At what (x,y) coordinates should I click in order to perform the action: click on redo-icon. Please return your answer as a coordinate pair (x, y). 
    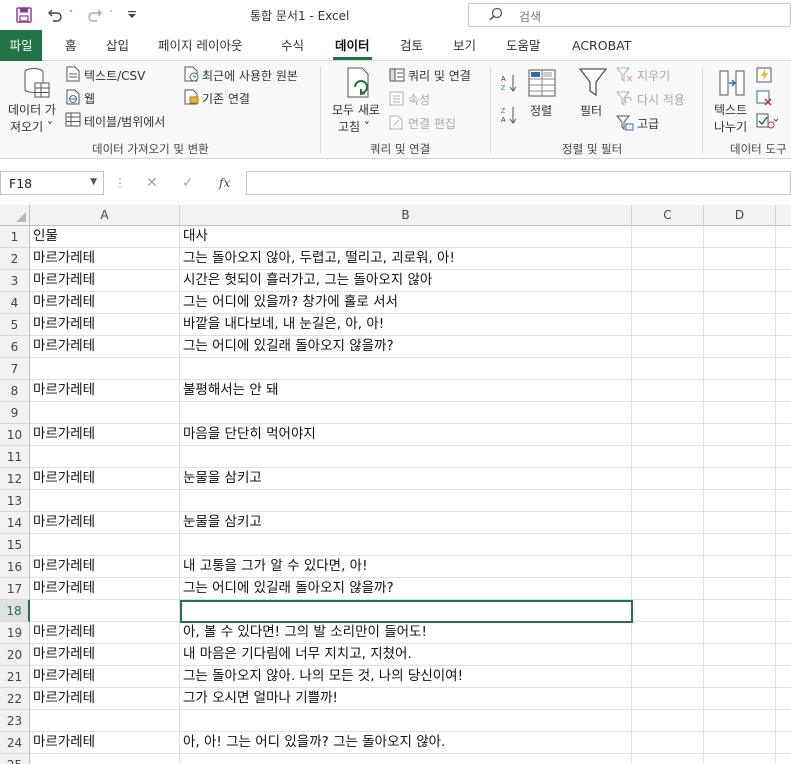
    Looking at the image, I should click on (95, 15).